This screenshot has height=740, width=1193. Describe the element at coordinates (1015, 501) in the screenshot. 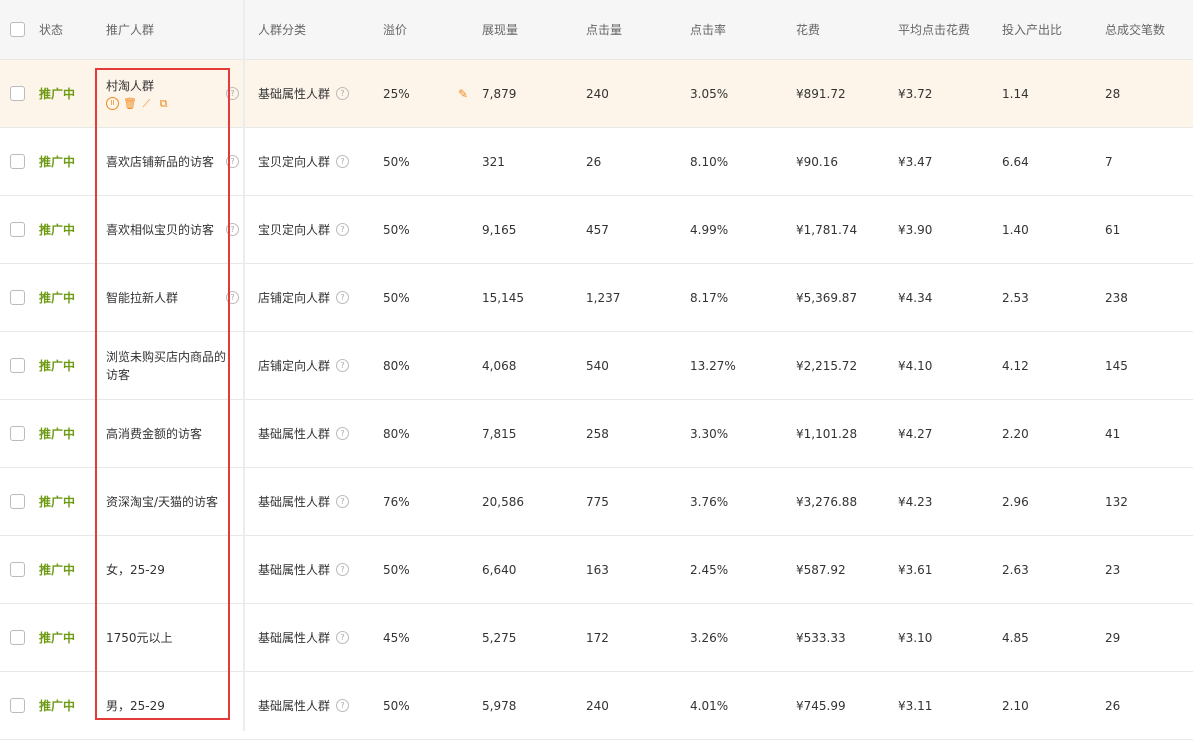

I see `roi: 2.96` at that location.